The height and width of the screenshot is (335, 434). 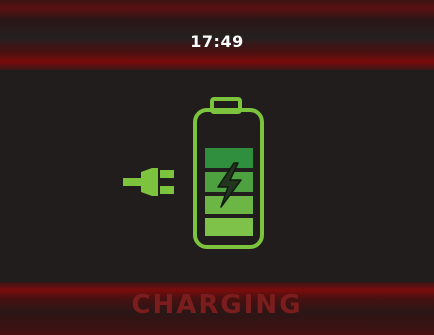 I want to click on charging-status-label: CHARGING, so click(x=217, y=305).